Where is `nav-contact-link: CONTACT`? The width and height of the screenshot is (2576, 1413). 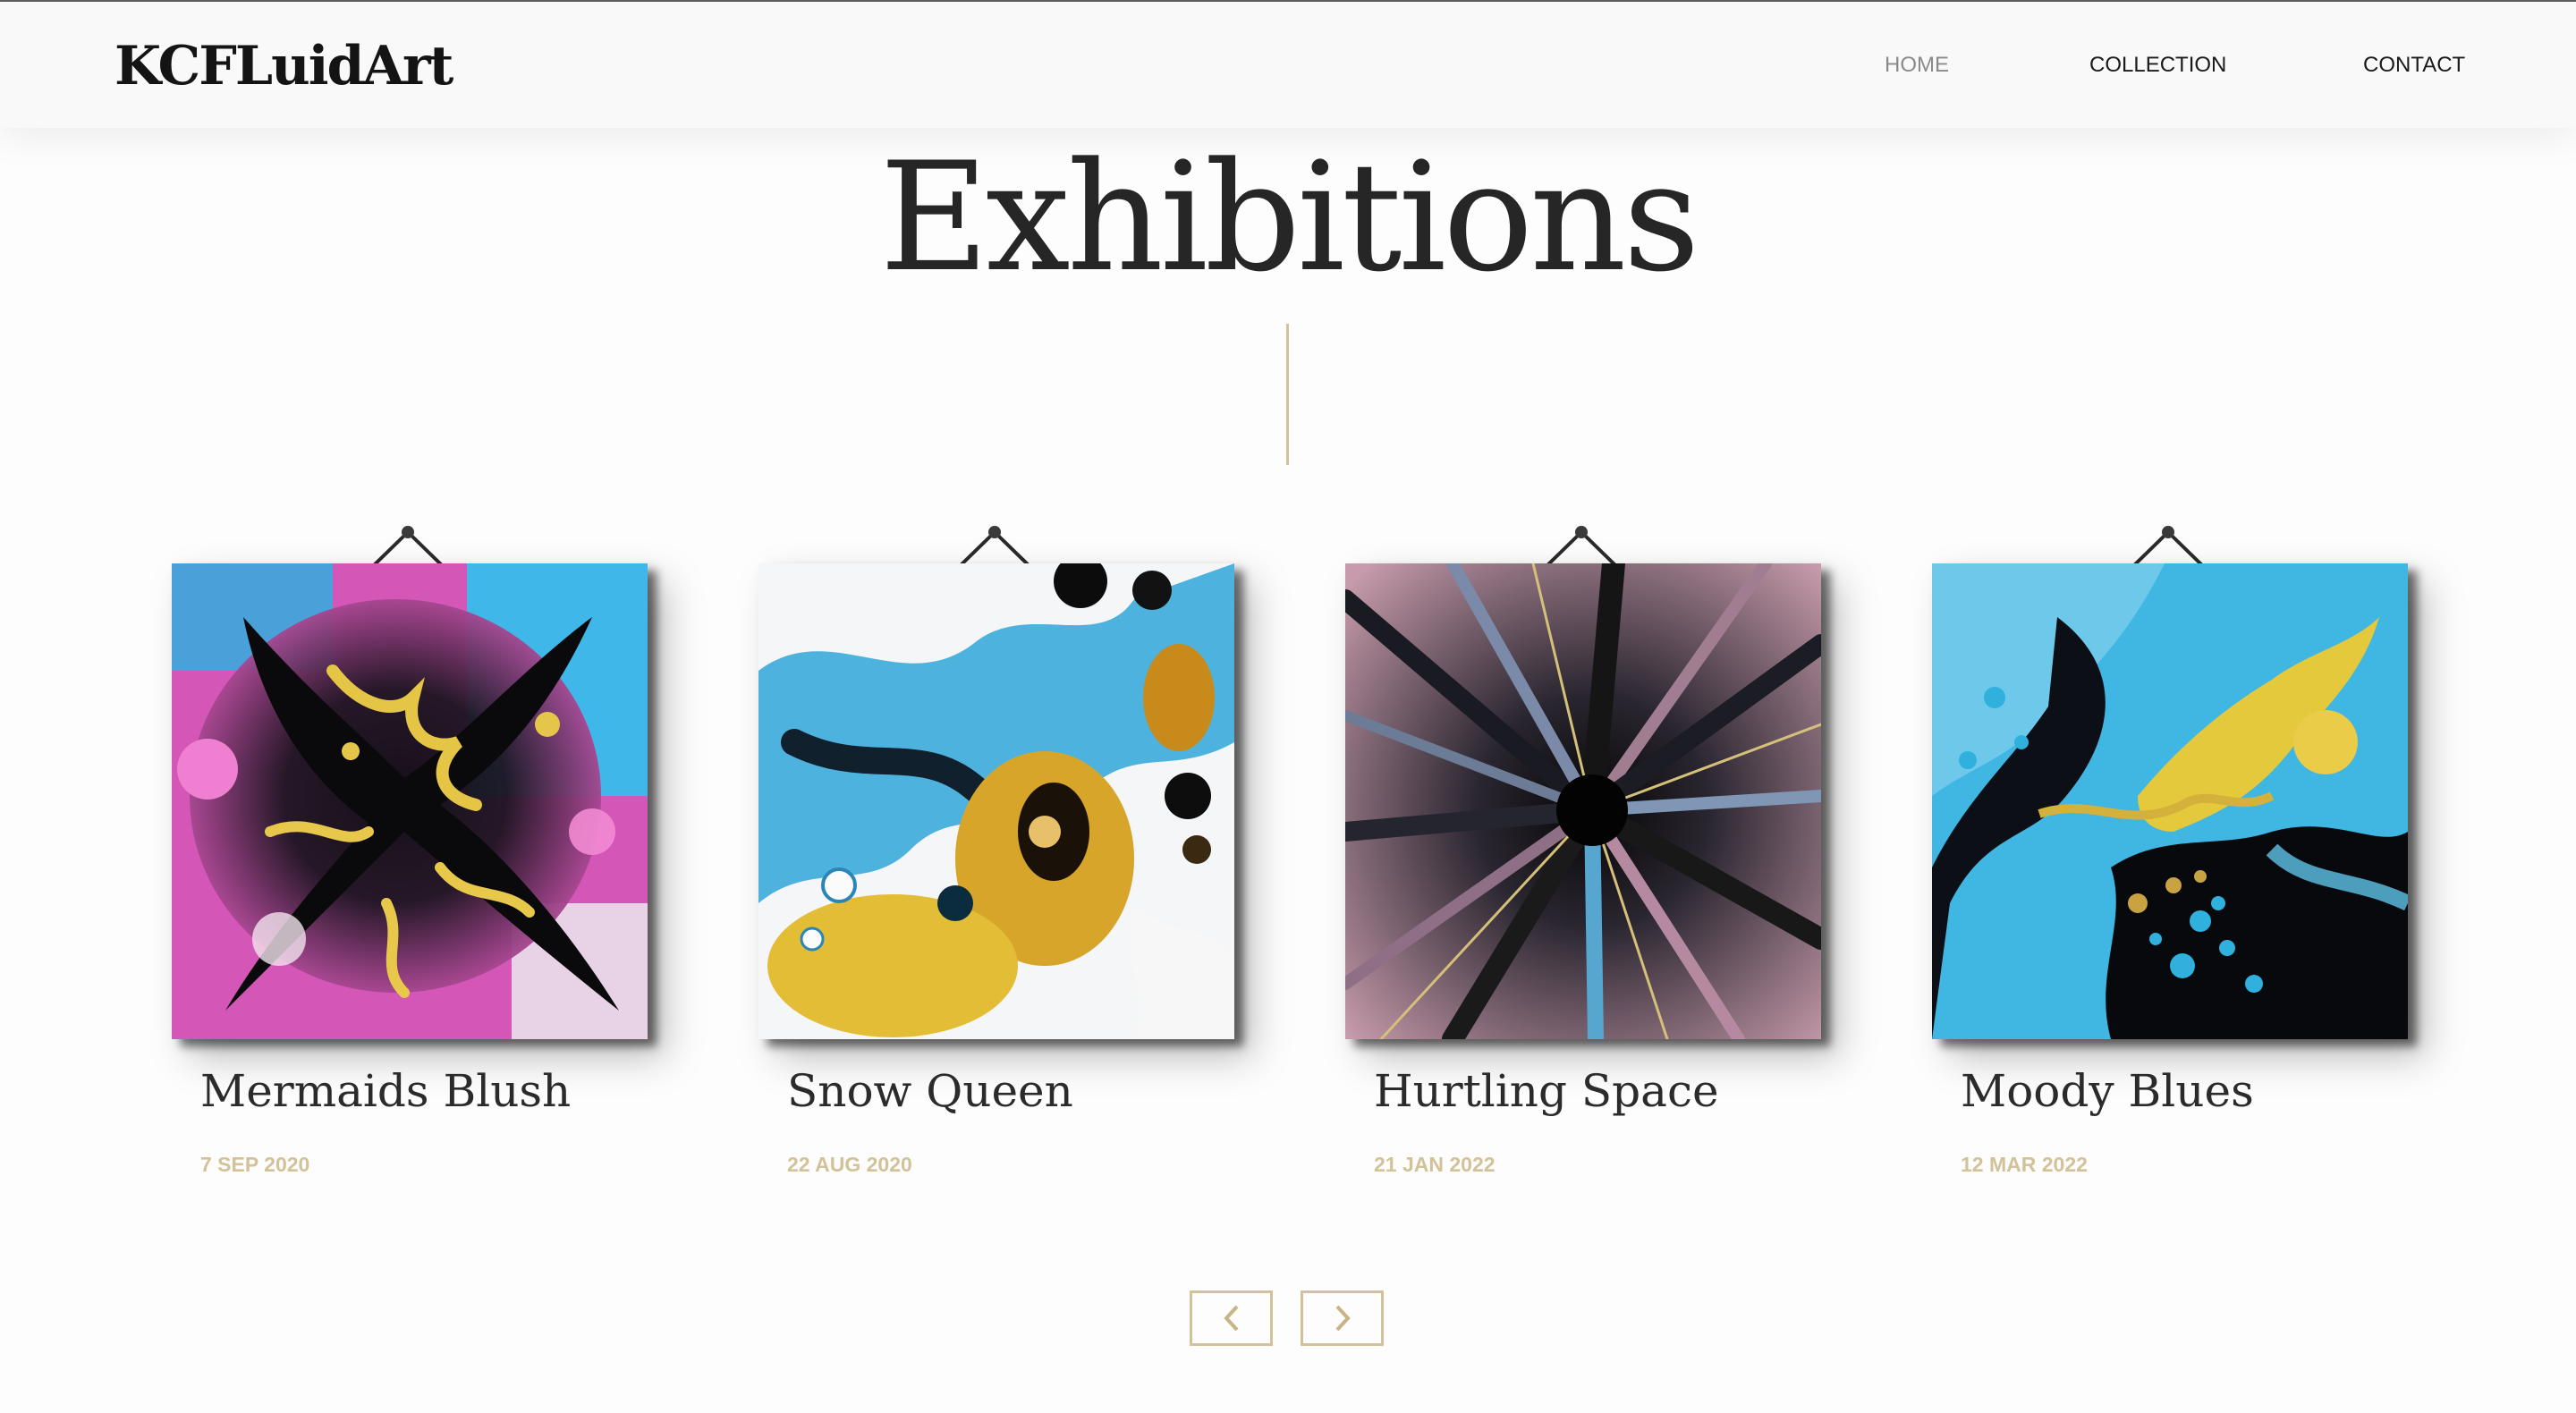
nav-contact-link: CONTACT is located at coordinates (2414, 65).